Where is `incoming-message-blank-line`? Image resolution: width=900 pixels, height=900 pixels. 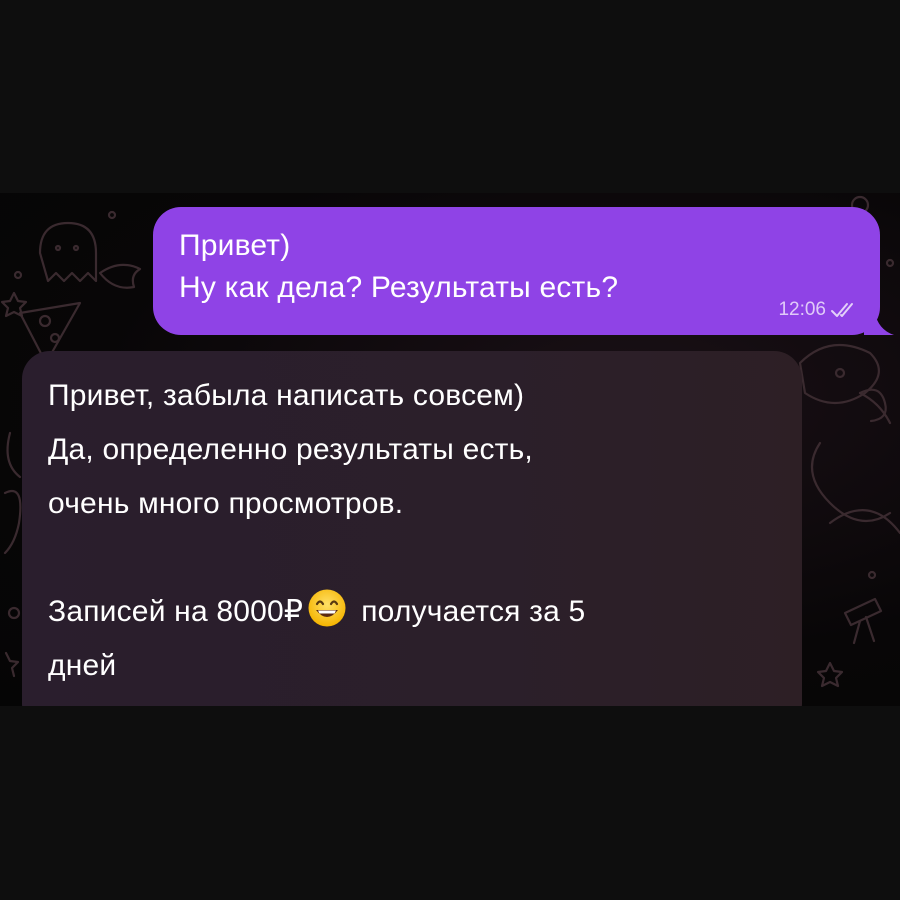 incoming-message-blank-line is located at coordinates (411, 558).